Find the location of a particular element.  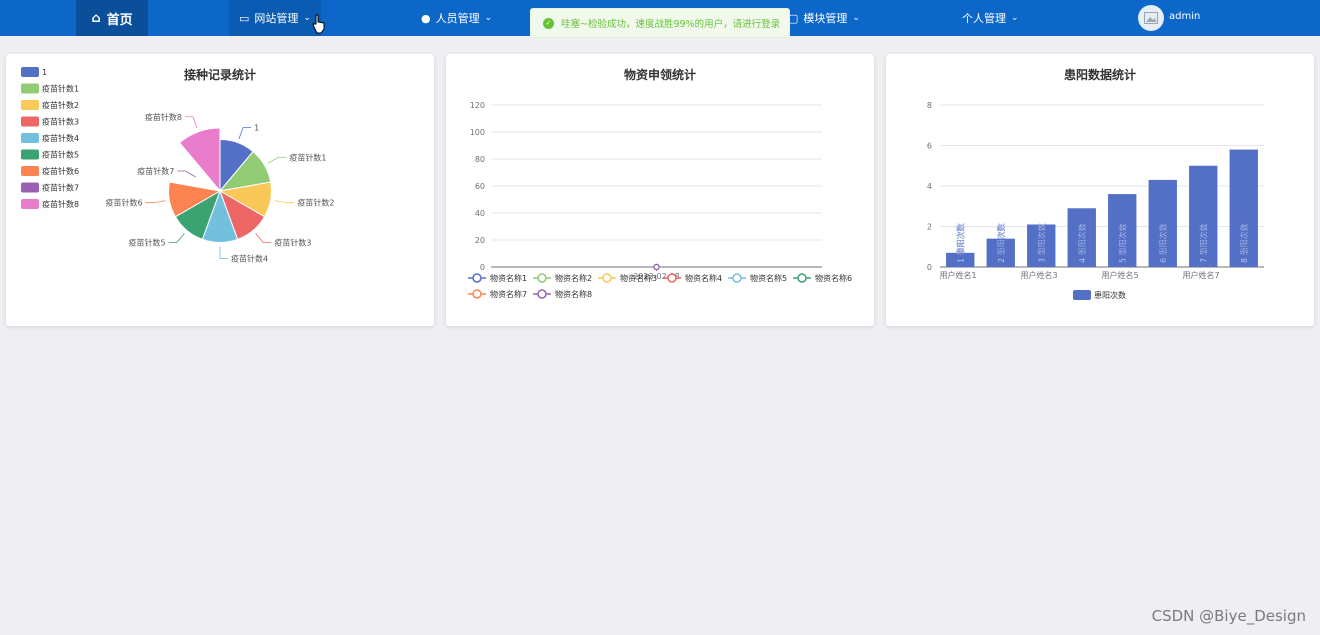

pie-slice-label: 疫苗针数1 is located at coordinates (307, 157).